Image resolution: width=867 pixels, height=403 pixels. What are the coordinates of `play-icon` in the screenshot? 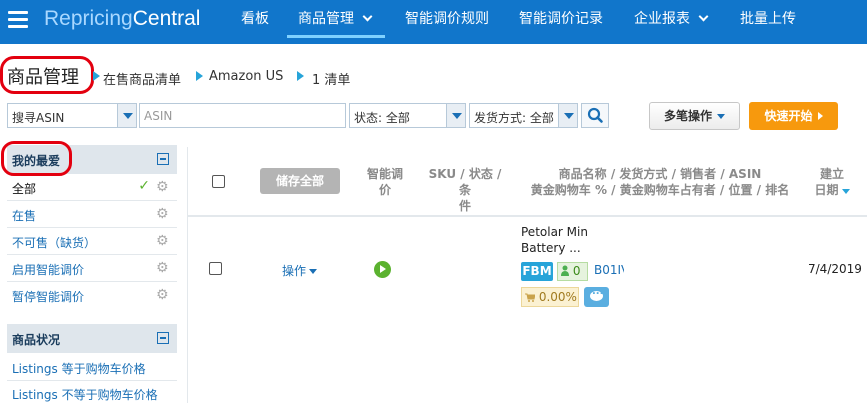 It's located at (382, 269).